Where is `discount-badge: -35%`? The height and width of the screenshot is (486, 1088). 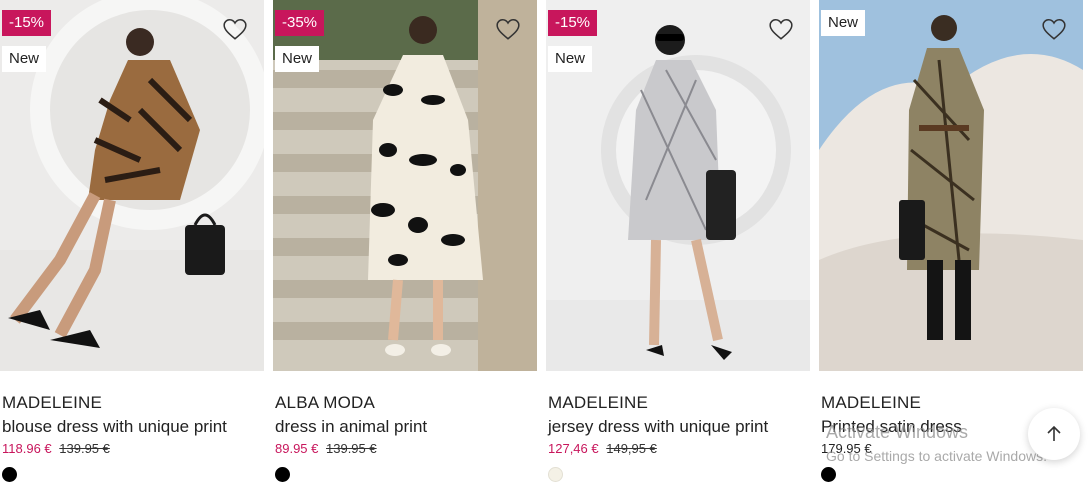
discount-badge: -35% is located at coordinates (300, 23).